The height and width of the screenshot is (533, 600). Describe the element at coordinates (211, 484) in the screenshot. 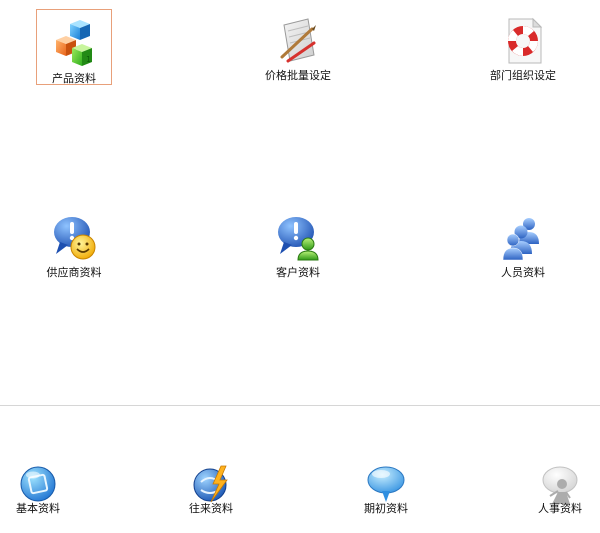

I see `transactions-lightning-icon` at that location.